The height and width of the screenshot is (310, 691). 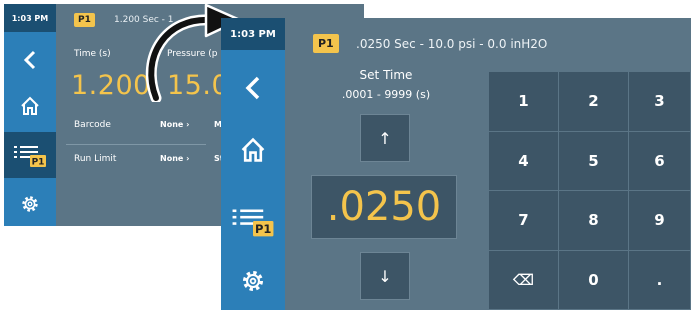 I want to click on up-arrow-icon: ↑, so click(x=385, y=138).